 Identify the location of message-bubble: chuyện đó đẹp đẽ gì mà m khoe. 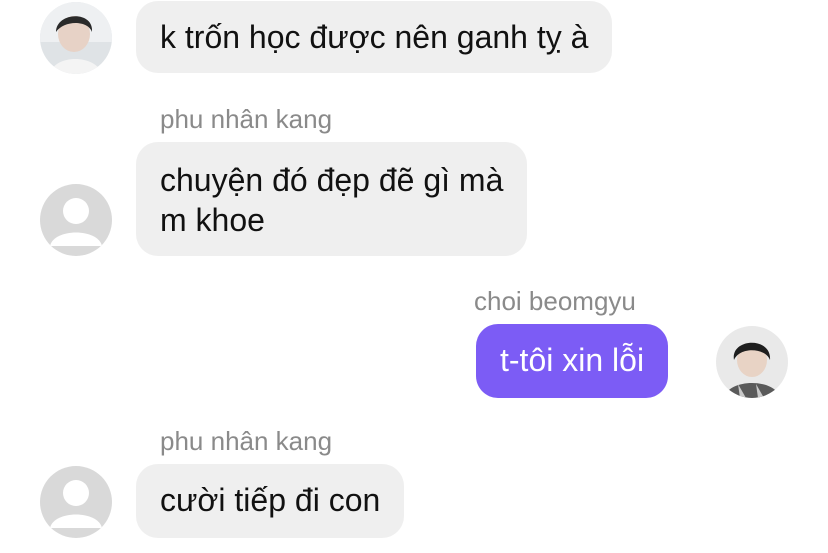
(332, 199).